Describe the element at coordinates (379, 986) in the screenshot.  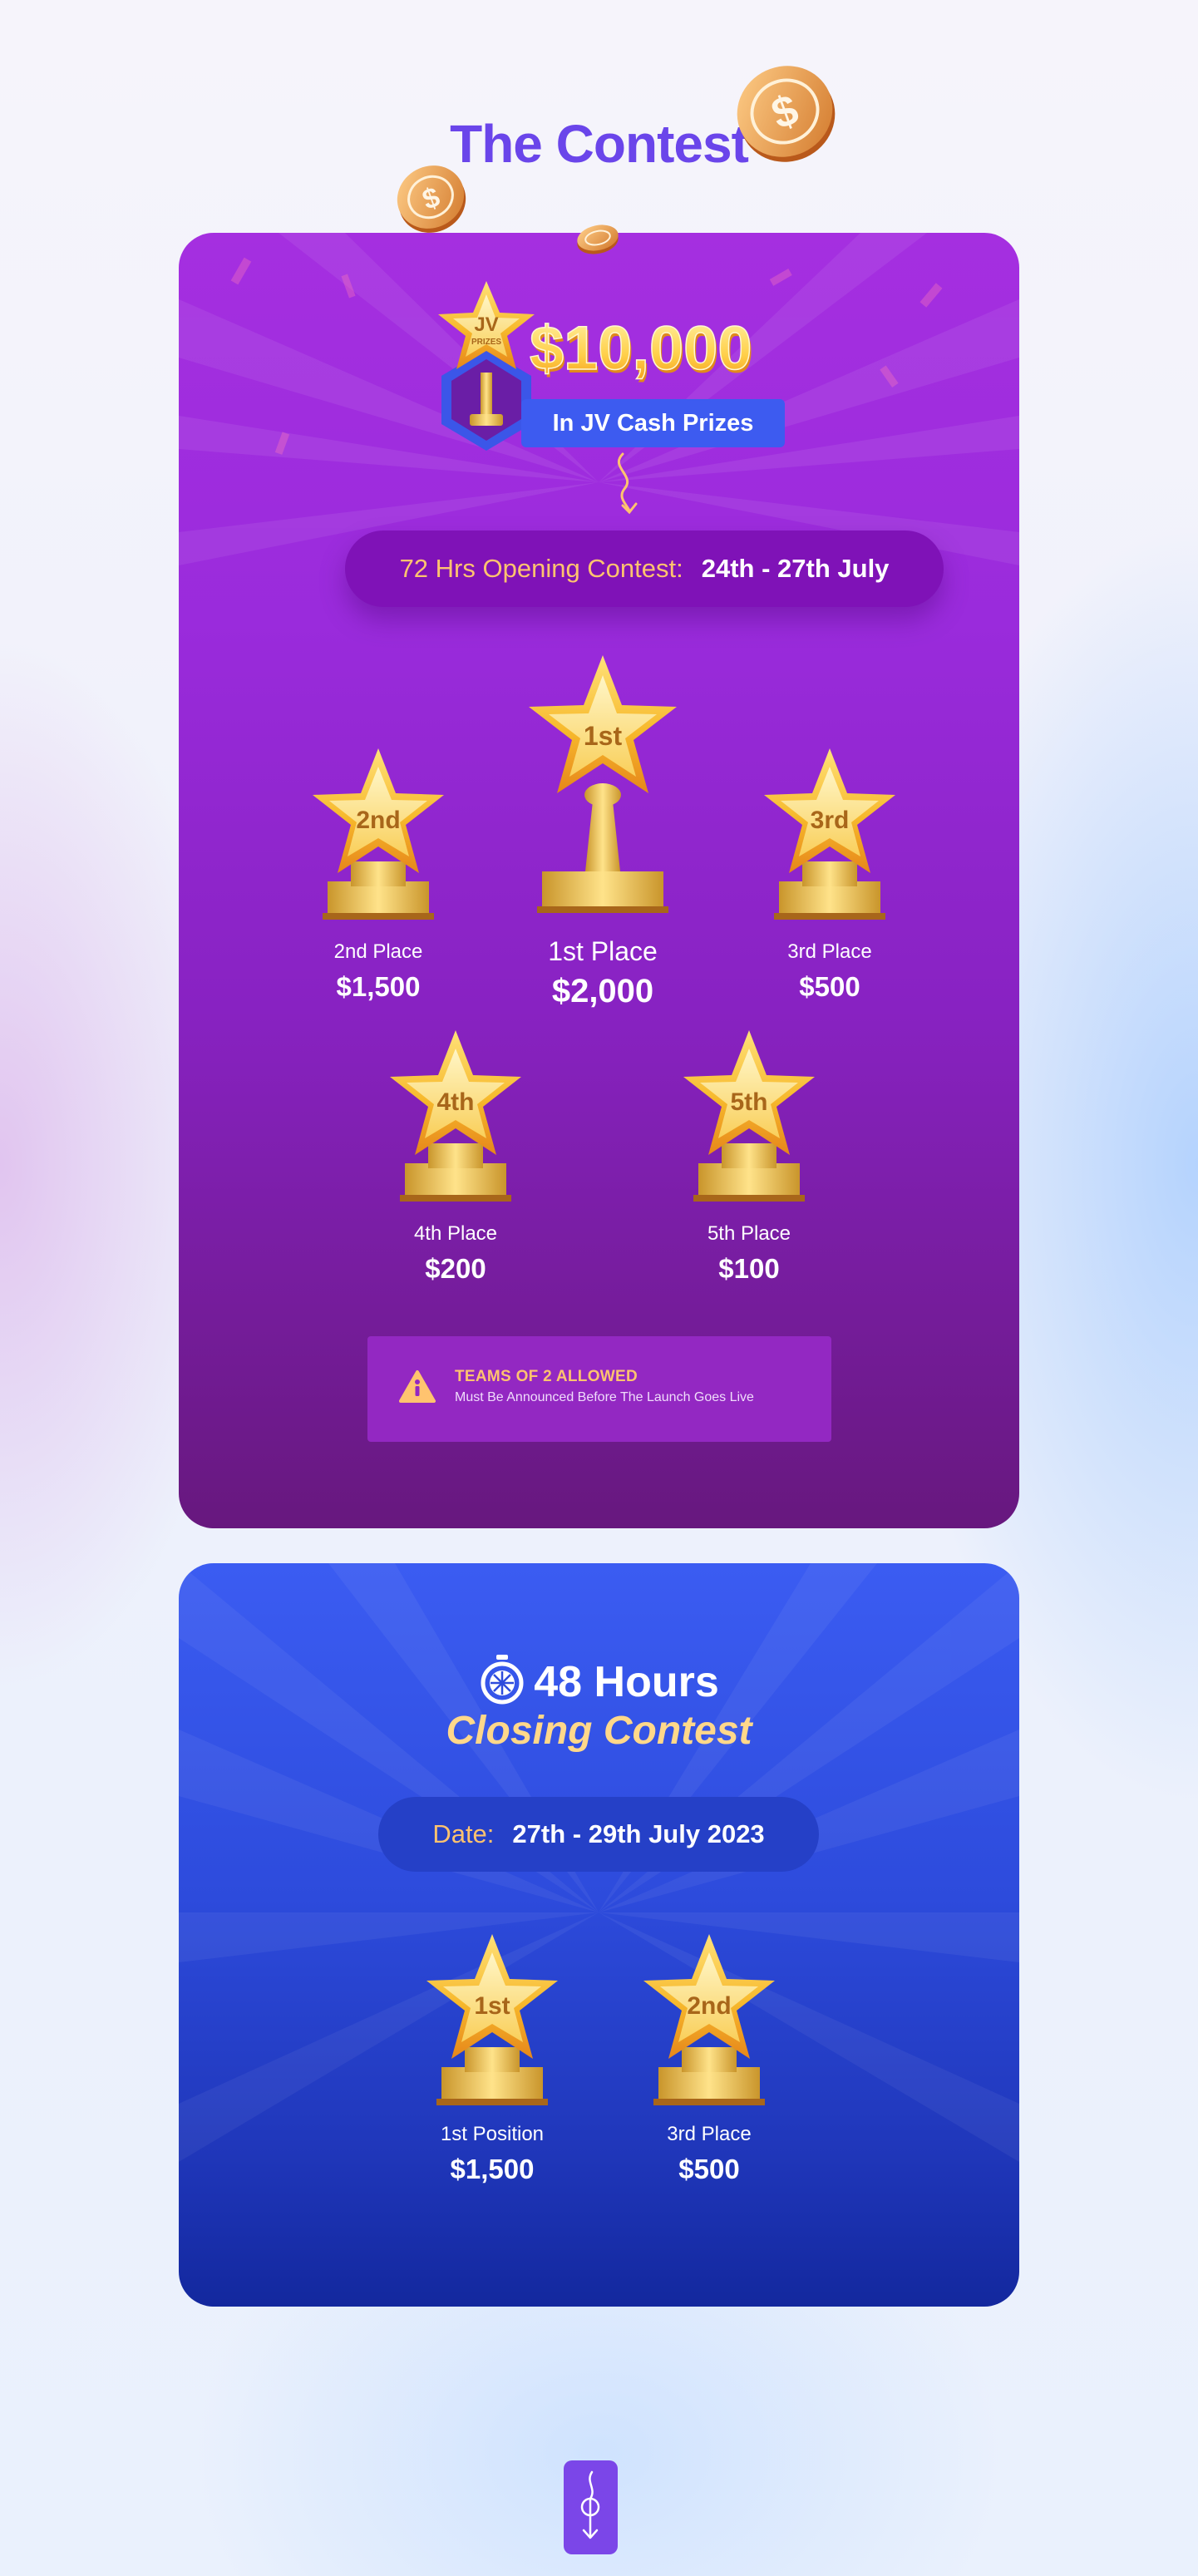
I see `place-2-amount: $1,500` at that location.